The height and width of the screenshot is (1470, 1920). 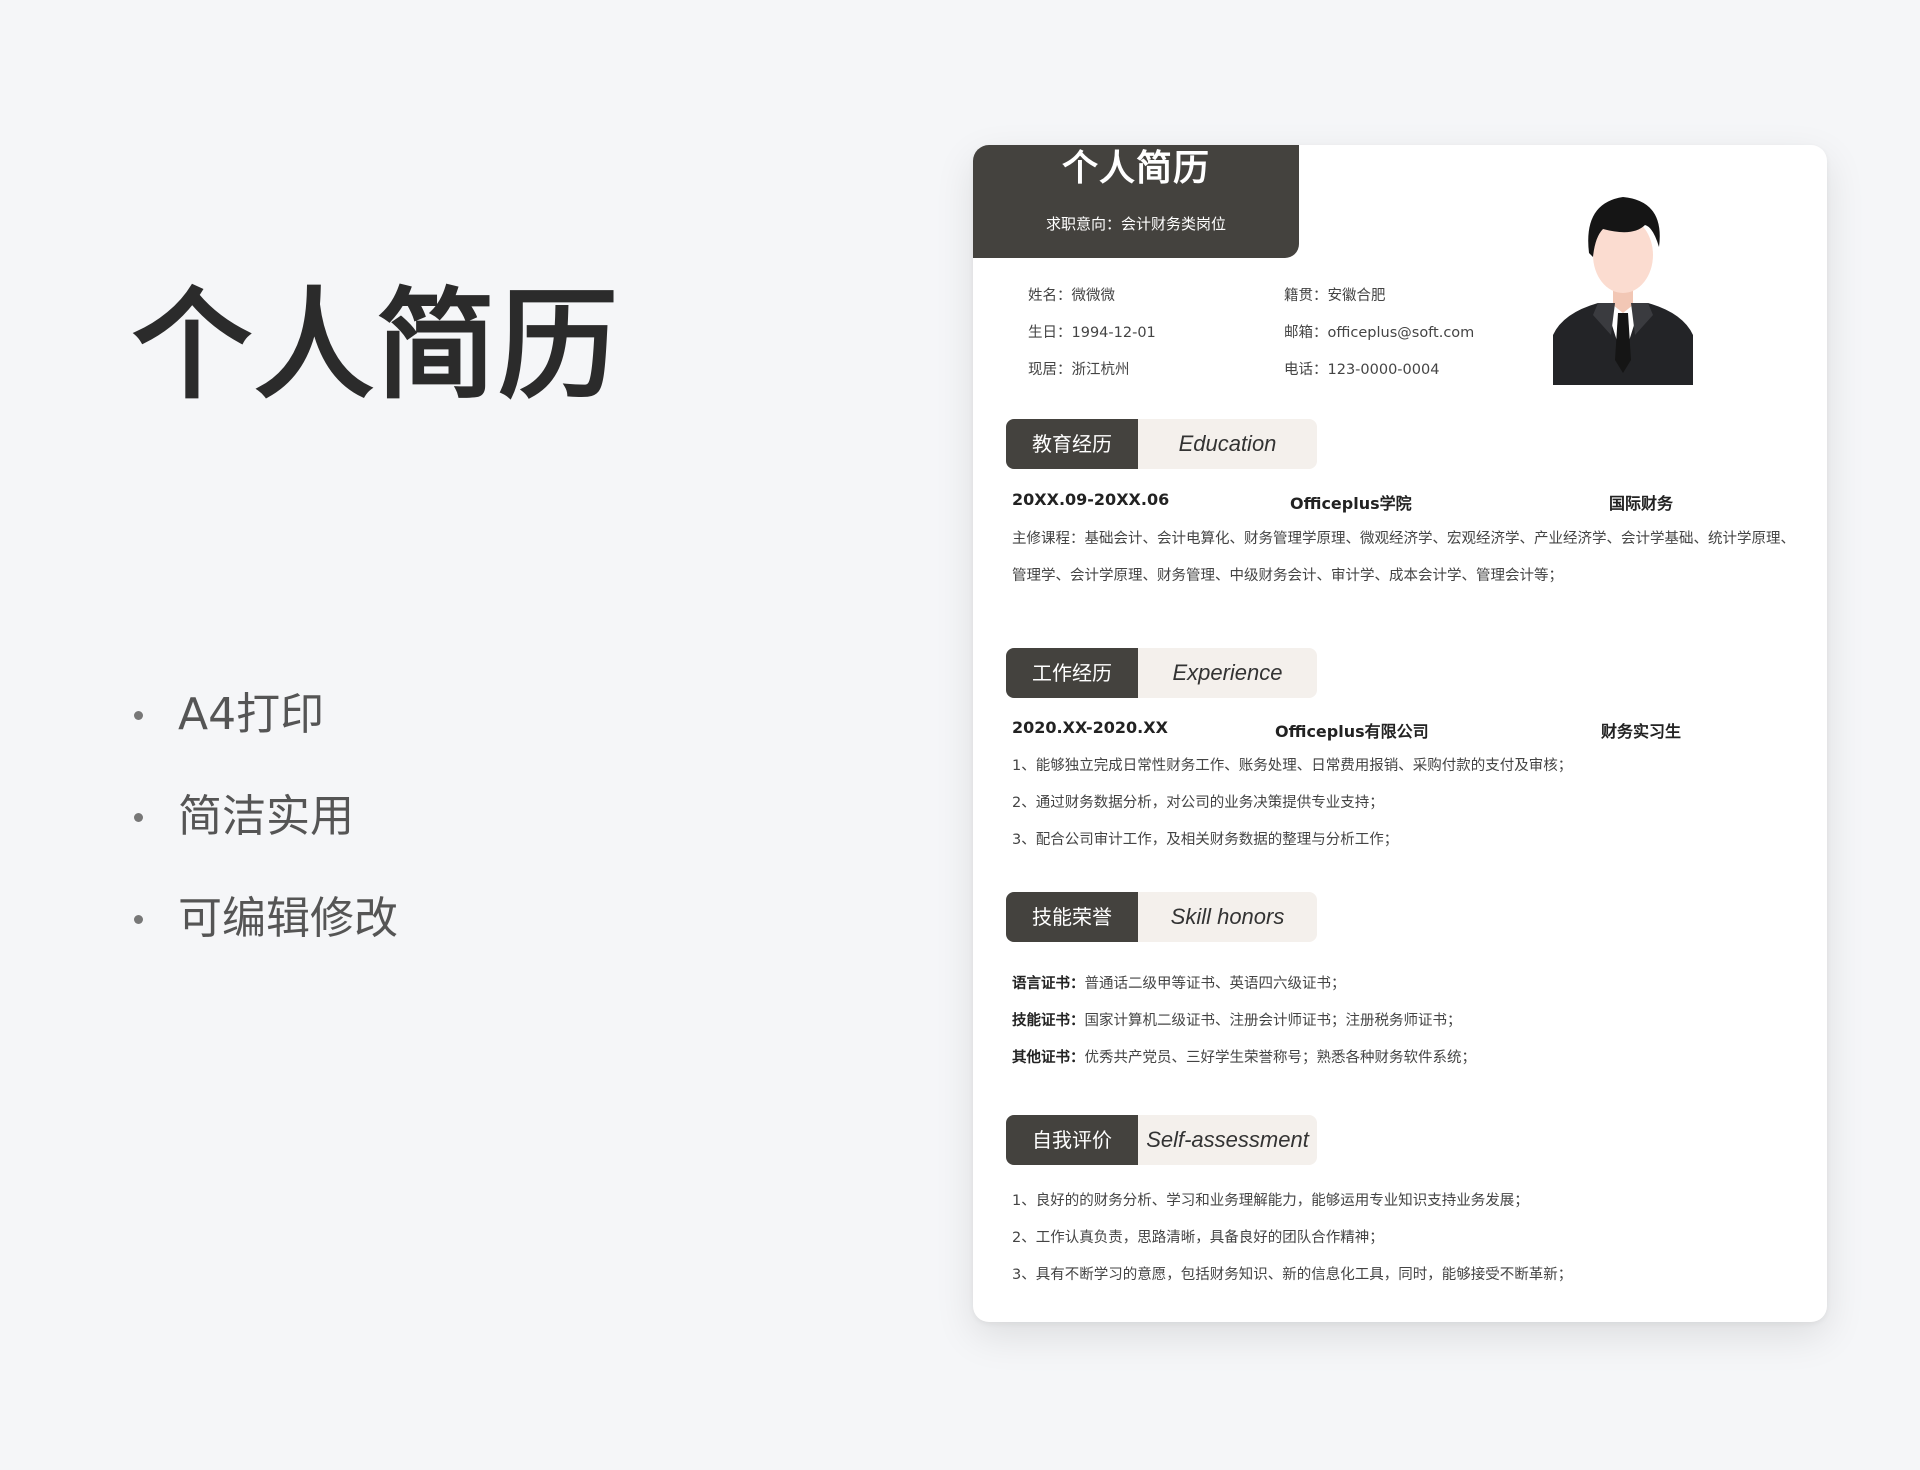 What do you see at coordinates (1292, 766) in the screenshot?
I see `experience-item: 1、能够独立完成日常性财务工作、账务处理、日常费用报销、采购付款的支付及审核；` at bounding box center [1292, 766].